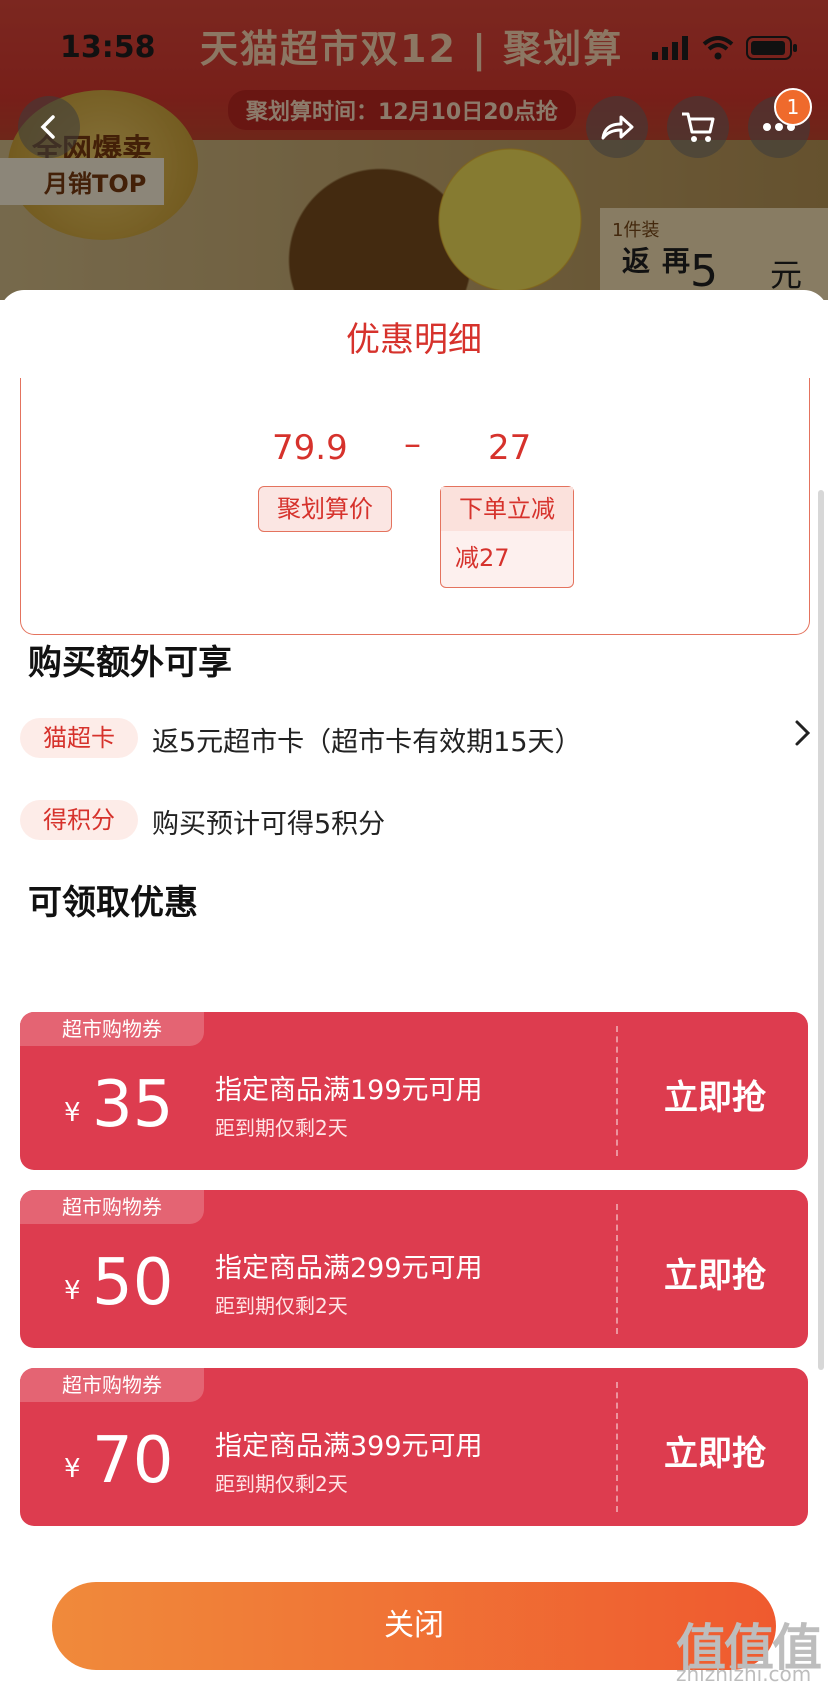 The image size is (828, 1695). Describe the element at coordinates (821, 930) in the screenshot. I see `scrollbar` at that location.